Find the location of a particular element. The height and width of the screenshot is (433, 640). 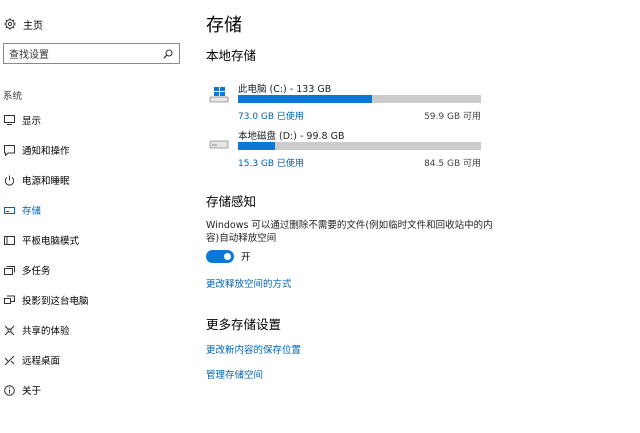

drive-name: 本地磁盘 (D:) - 99.8 GB is located at coordinates (291, 136).